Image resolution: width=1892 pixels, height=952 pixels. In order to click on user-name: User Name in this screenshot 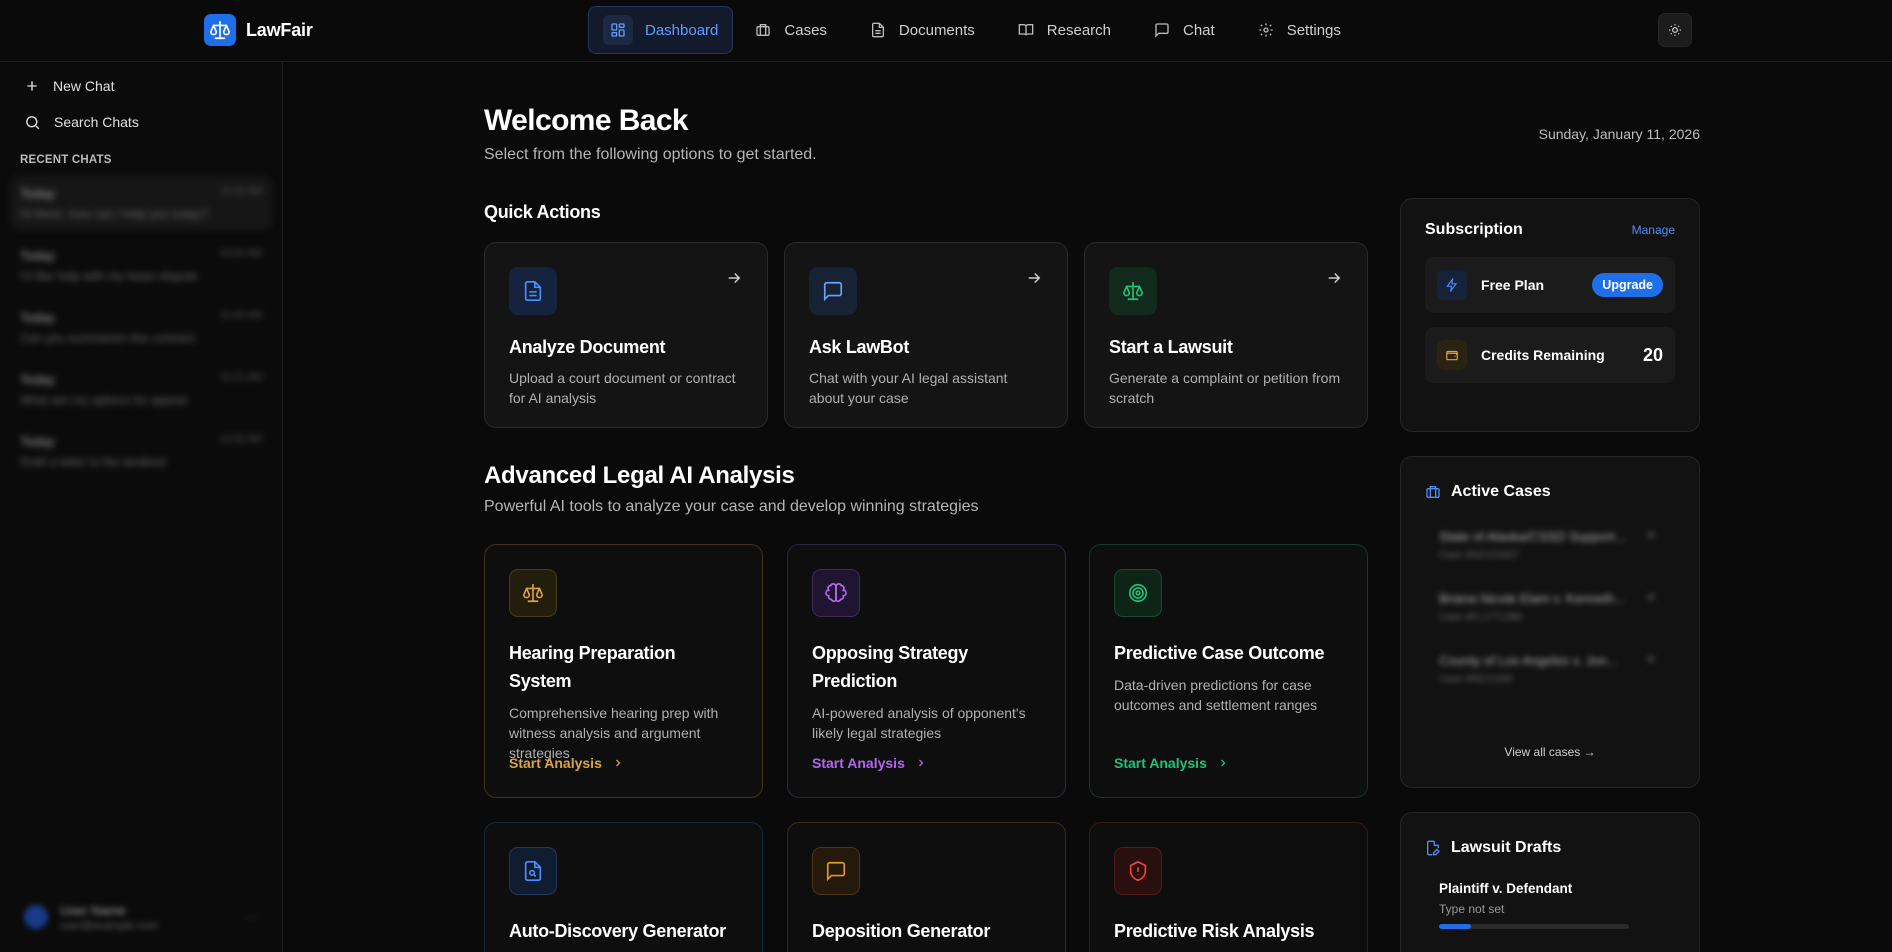, I will do `click(93, 910)`.